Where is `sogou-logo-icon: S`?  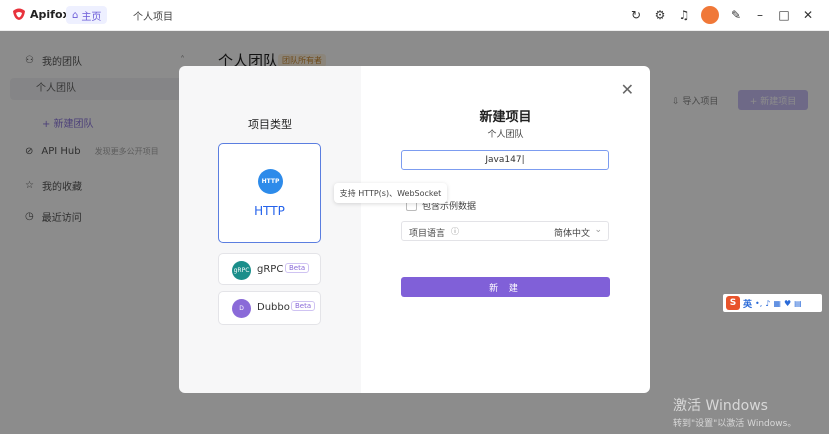
sogou-logo-icon: S is located at coordinates (733, 303).